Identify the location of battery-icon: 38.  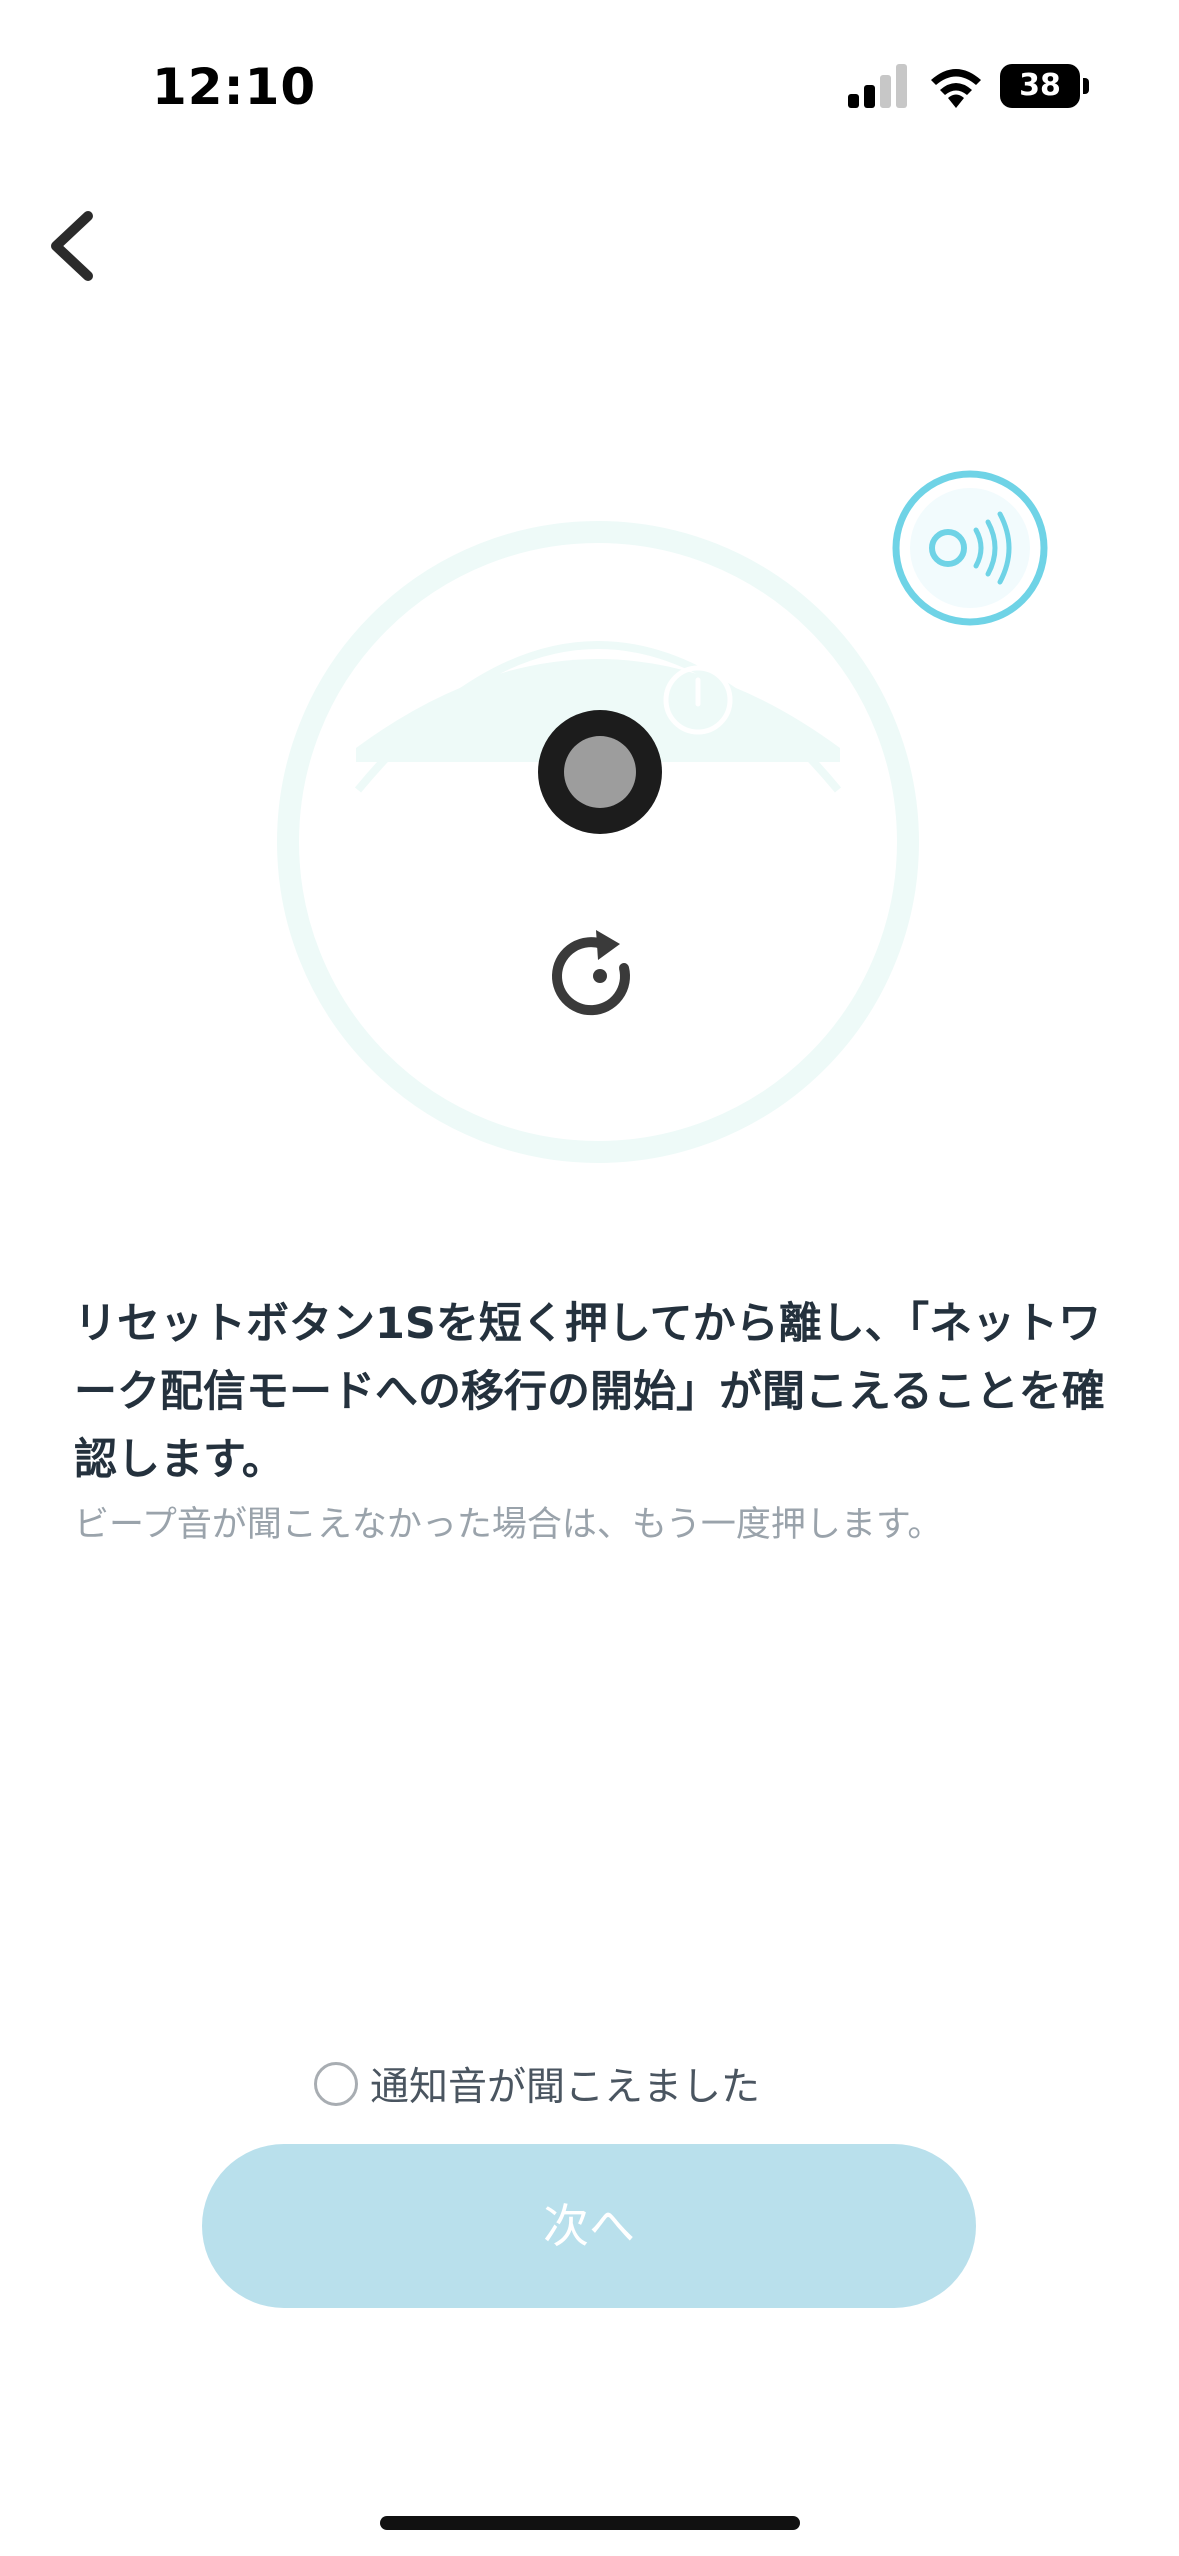
(1040, 86).